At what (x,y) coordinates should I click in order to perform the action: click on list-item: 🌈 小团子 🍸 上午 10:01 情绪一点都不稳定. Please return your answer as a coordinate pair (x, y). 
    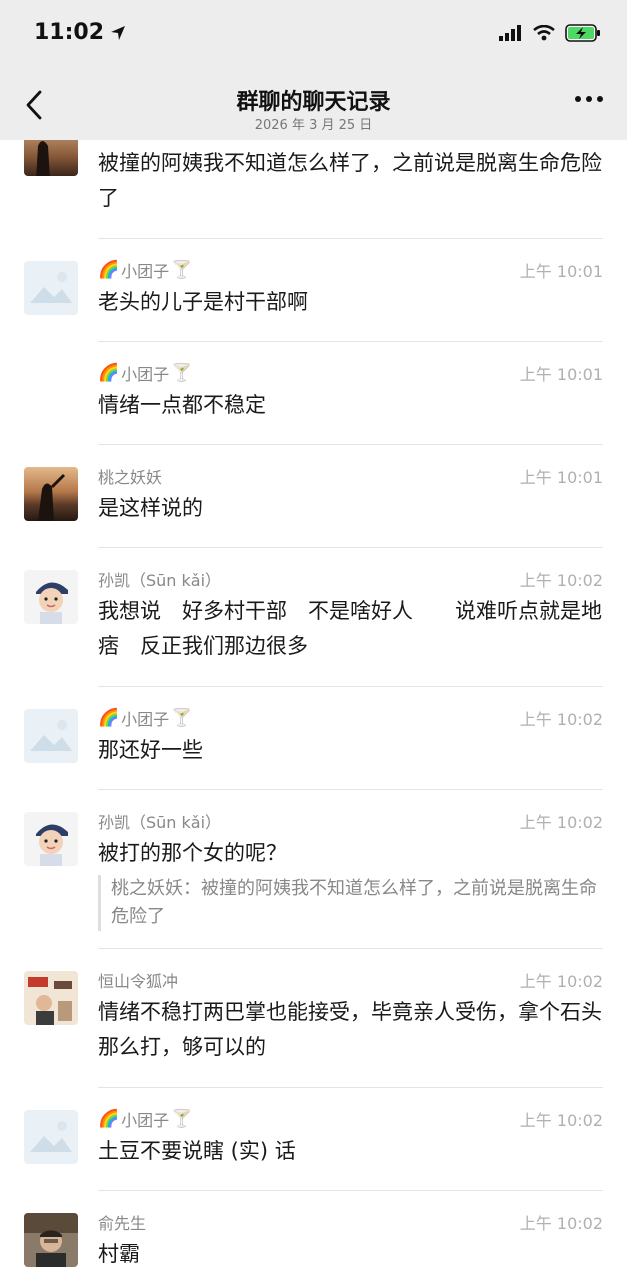
    Looking at the image, I should click on (313, 393).